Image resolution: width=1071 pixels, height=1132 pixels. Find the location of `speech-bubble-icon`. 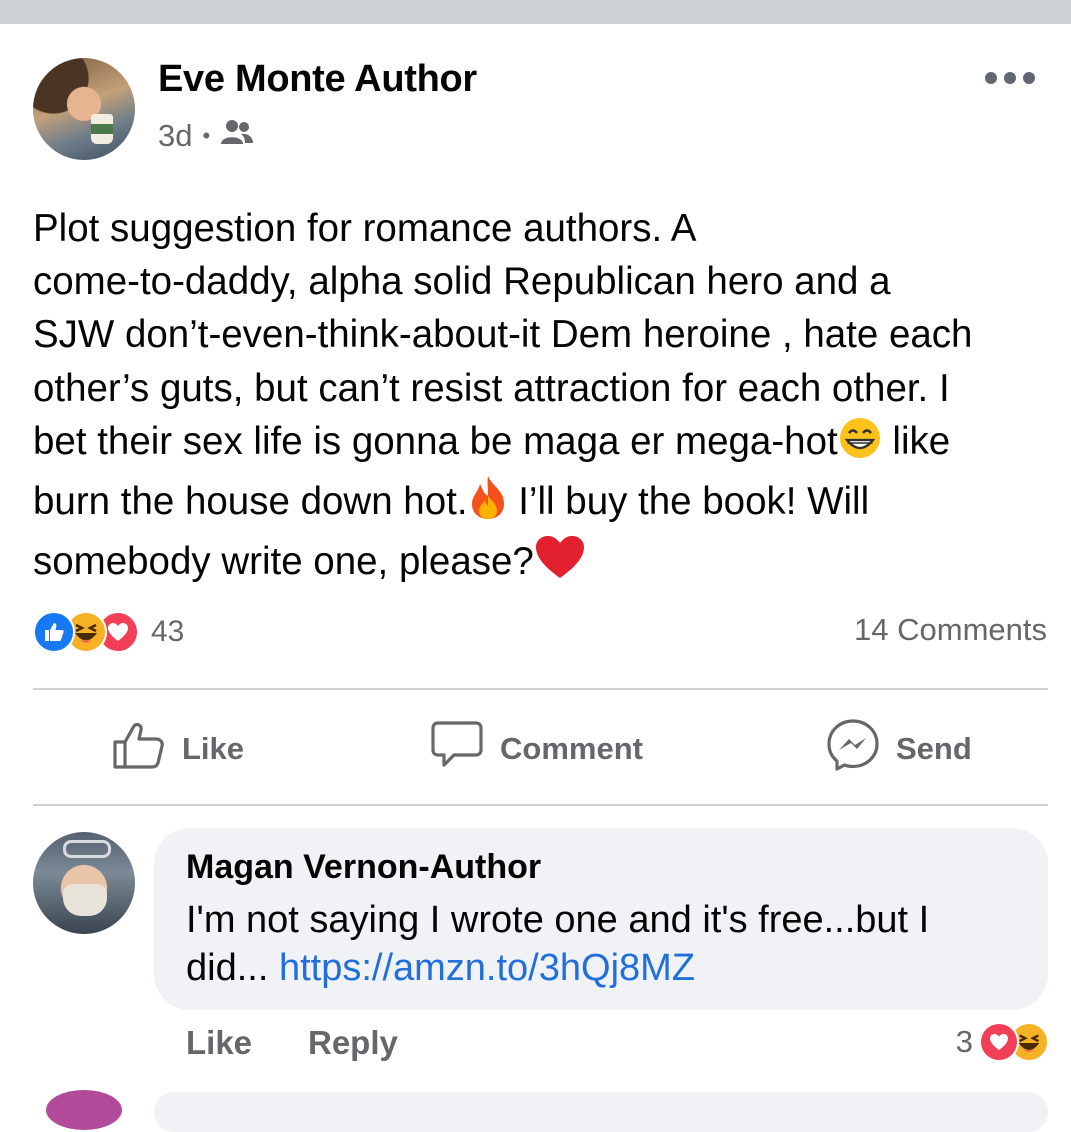

speech-bubble-icon is located at coordinates (465, 749).